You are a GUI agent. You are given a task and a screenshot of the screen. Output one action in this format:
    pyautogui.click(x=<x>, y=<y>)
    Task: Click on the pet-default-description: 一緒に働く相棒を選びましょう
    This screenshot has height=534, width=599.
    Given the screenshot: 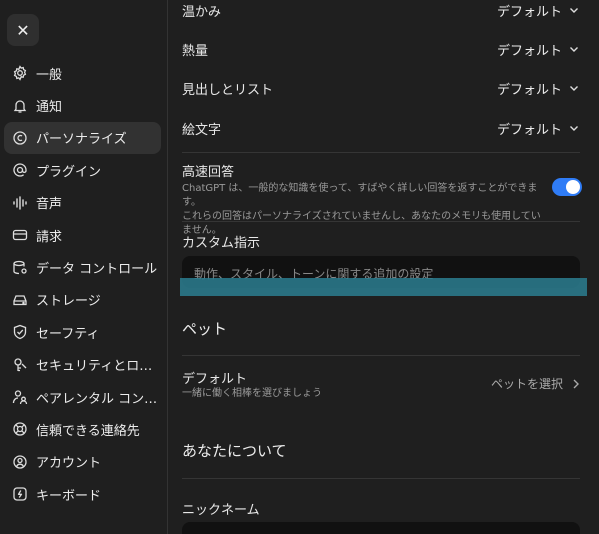 What is the action you would take?
    pyautogui.click(x=252, y=393)
    